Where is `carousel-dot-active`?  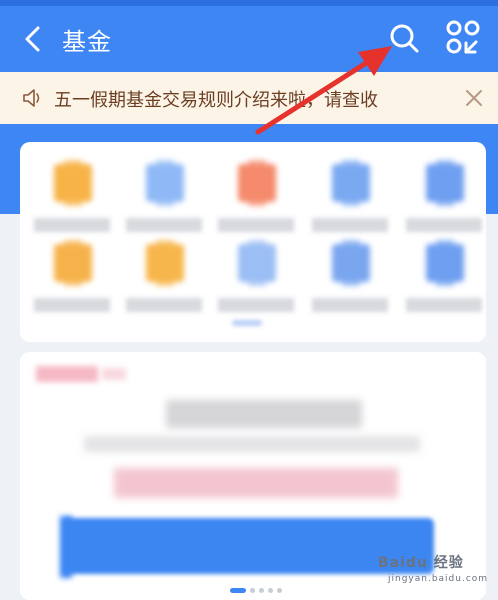 carousel-dot-active is located at coordinates (238, 590).